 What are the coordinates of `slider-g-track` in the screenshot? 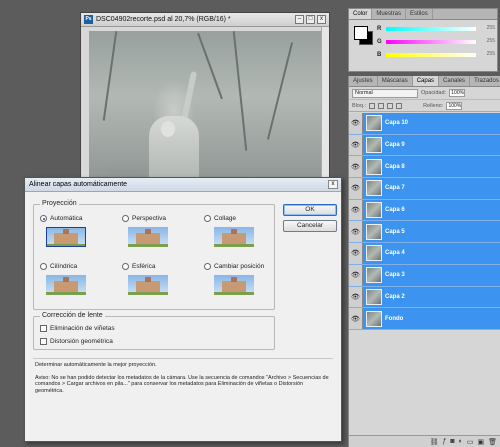 It's located at (431, 42).